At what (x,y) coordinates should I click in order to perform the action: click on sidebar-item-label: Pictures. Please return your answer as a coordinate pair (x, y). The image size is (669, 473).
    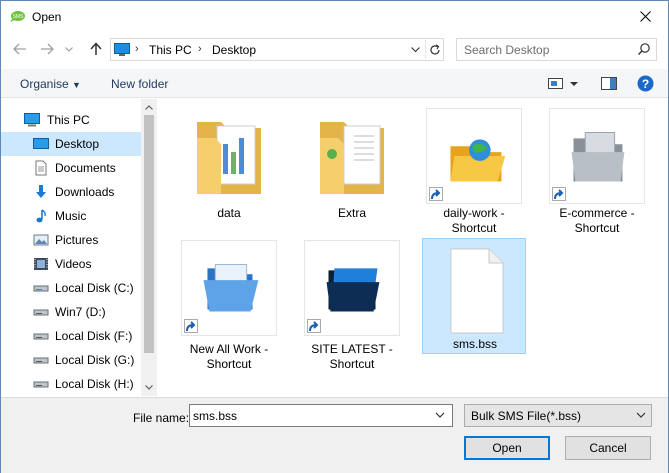
    Looking at the image, I should click on (77, 240).